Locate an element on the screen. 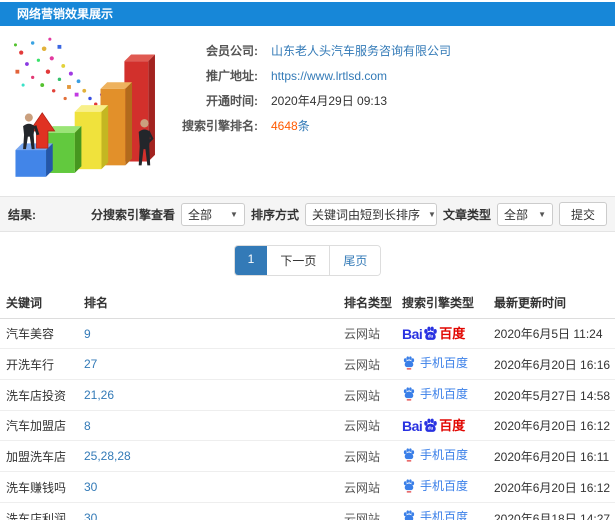 This screenshot has height=520, width=615. info-row-company: 会员公司: 山东老人头汽车服务咨询有限公司 is located at coordinates (396, 50).